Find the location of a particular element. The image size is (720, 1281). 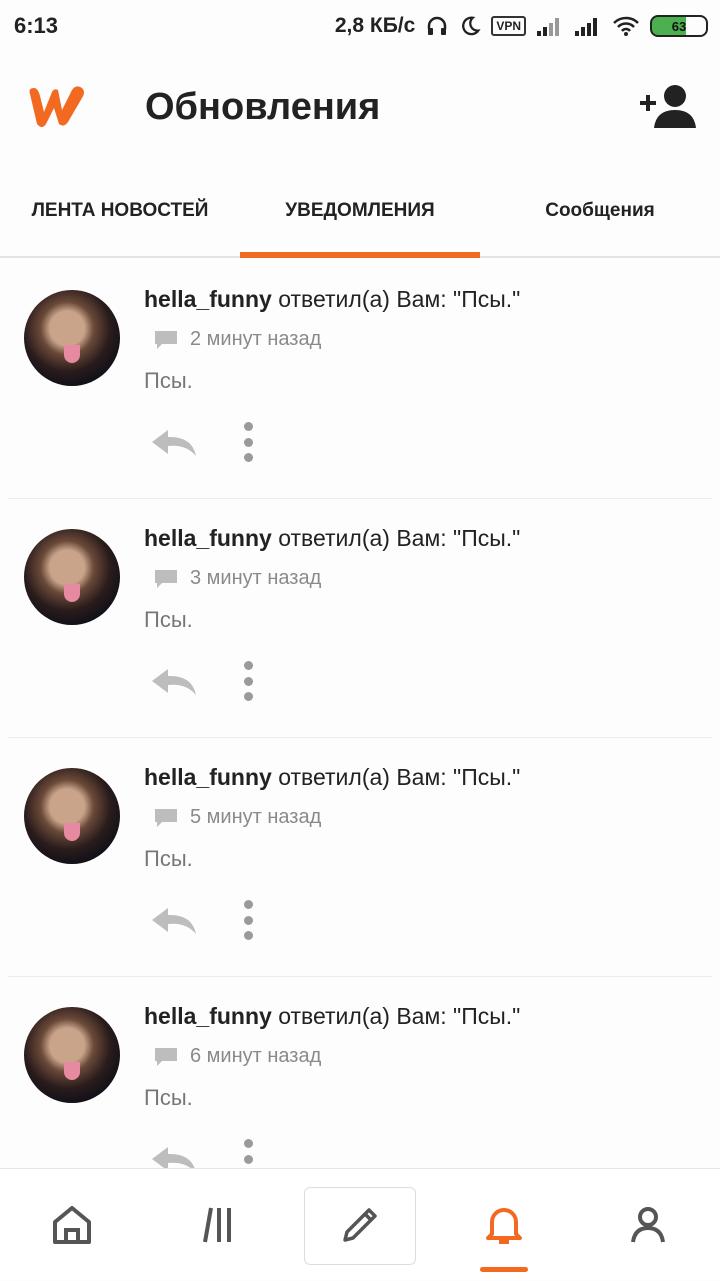

active-tab-indicator is located at coordinates (504, 1269).